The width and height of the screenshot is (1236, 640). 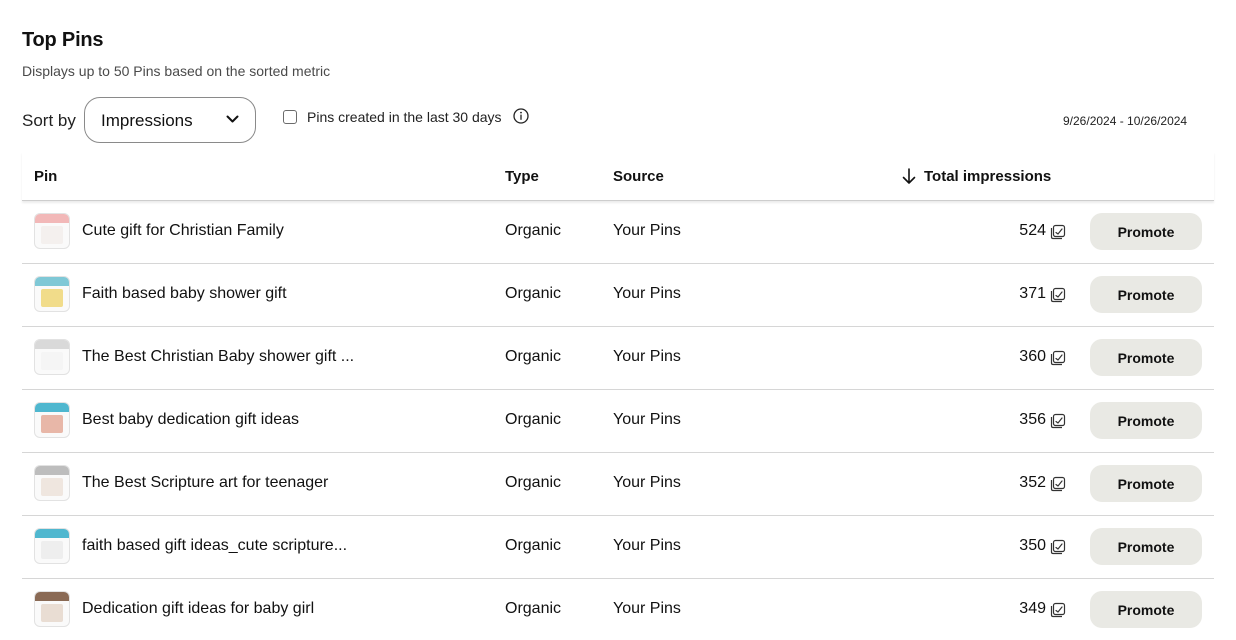 What do you see at coordinates (184, 294) in the screenshot?
I see `pin-title: Faith based baby shower gift` at bounding box center [184, 294].